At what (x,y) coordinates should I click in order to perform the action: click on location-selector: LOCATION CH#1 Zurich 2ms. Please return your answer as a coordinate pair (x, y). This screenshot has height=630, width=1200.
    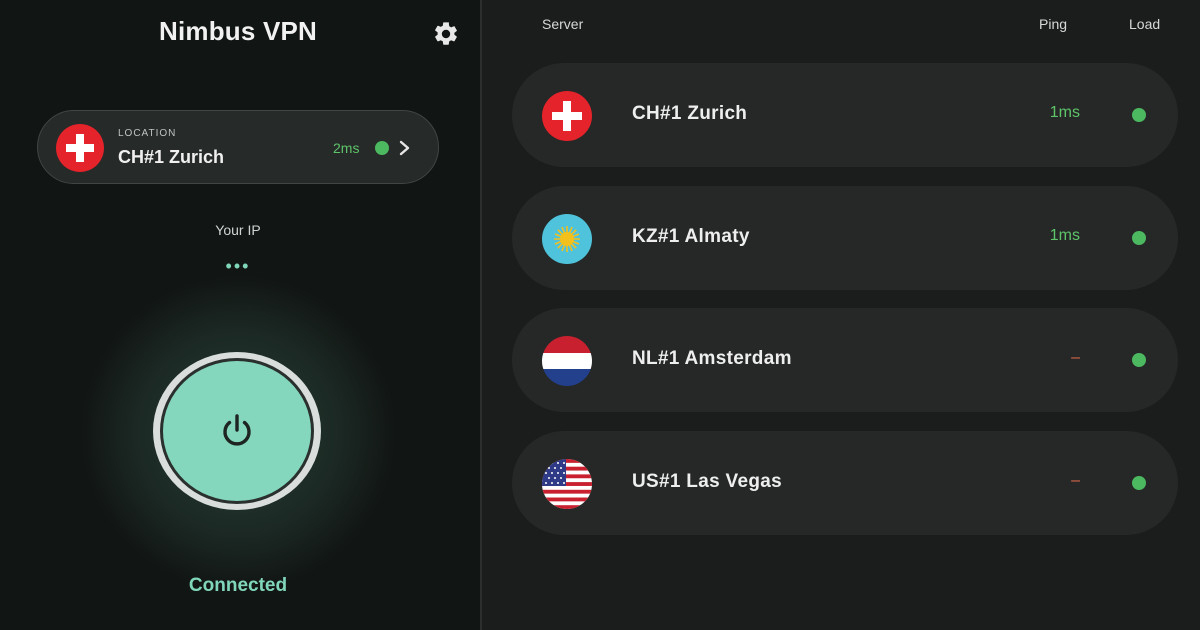
    Looking at the image, I should click on (238, 147).